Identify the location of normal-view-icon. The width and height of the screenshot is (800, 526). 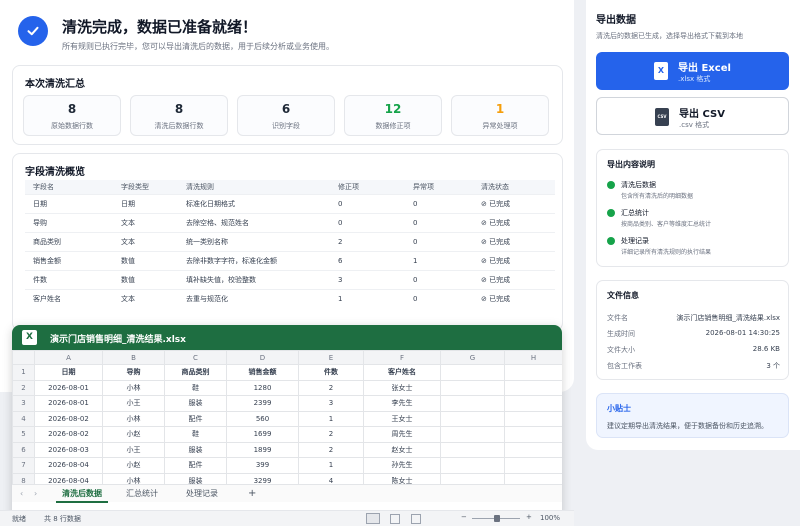
(373, 518).